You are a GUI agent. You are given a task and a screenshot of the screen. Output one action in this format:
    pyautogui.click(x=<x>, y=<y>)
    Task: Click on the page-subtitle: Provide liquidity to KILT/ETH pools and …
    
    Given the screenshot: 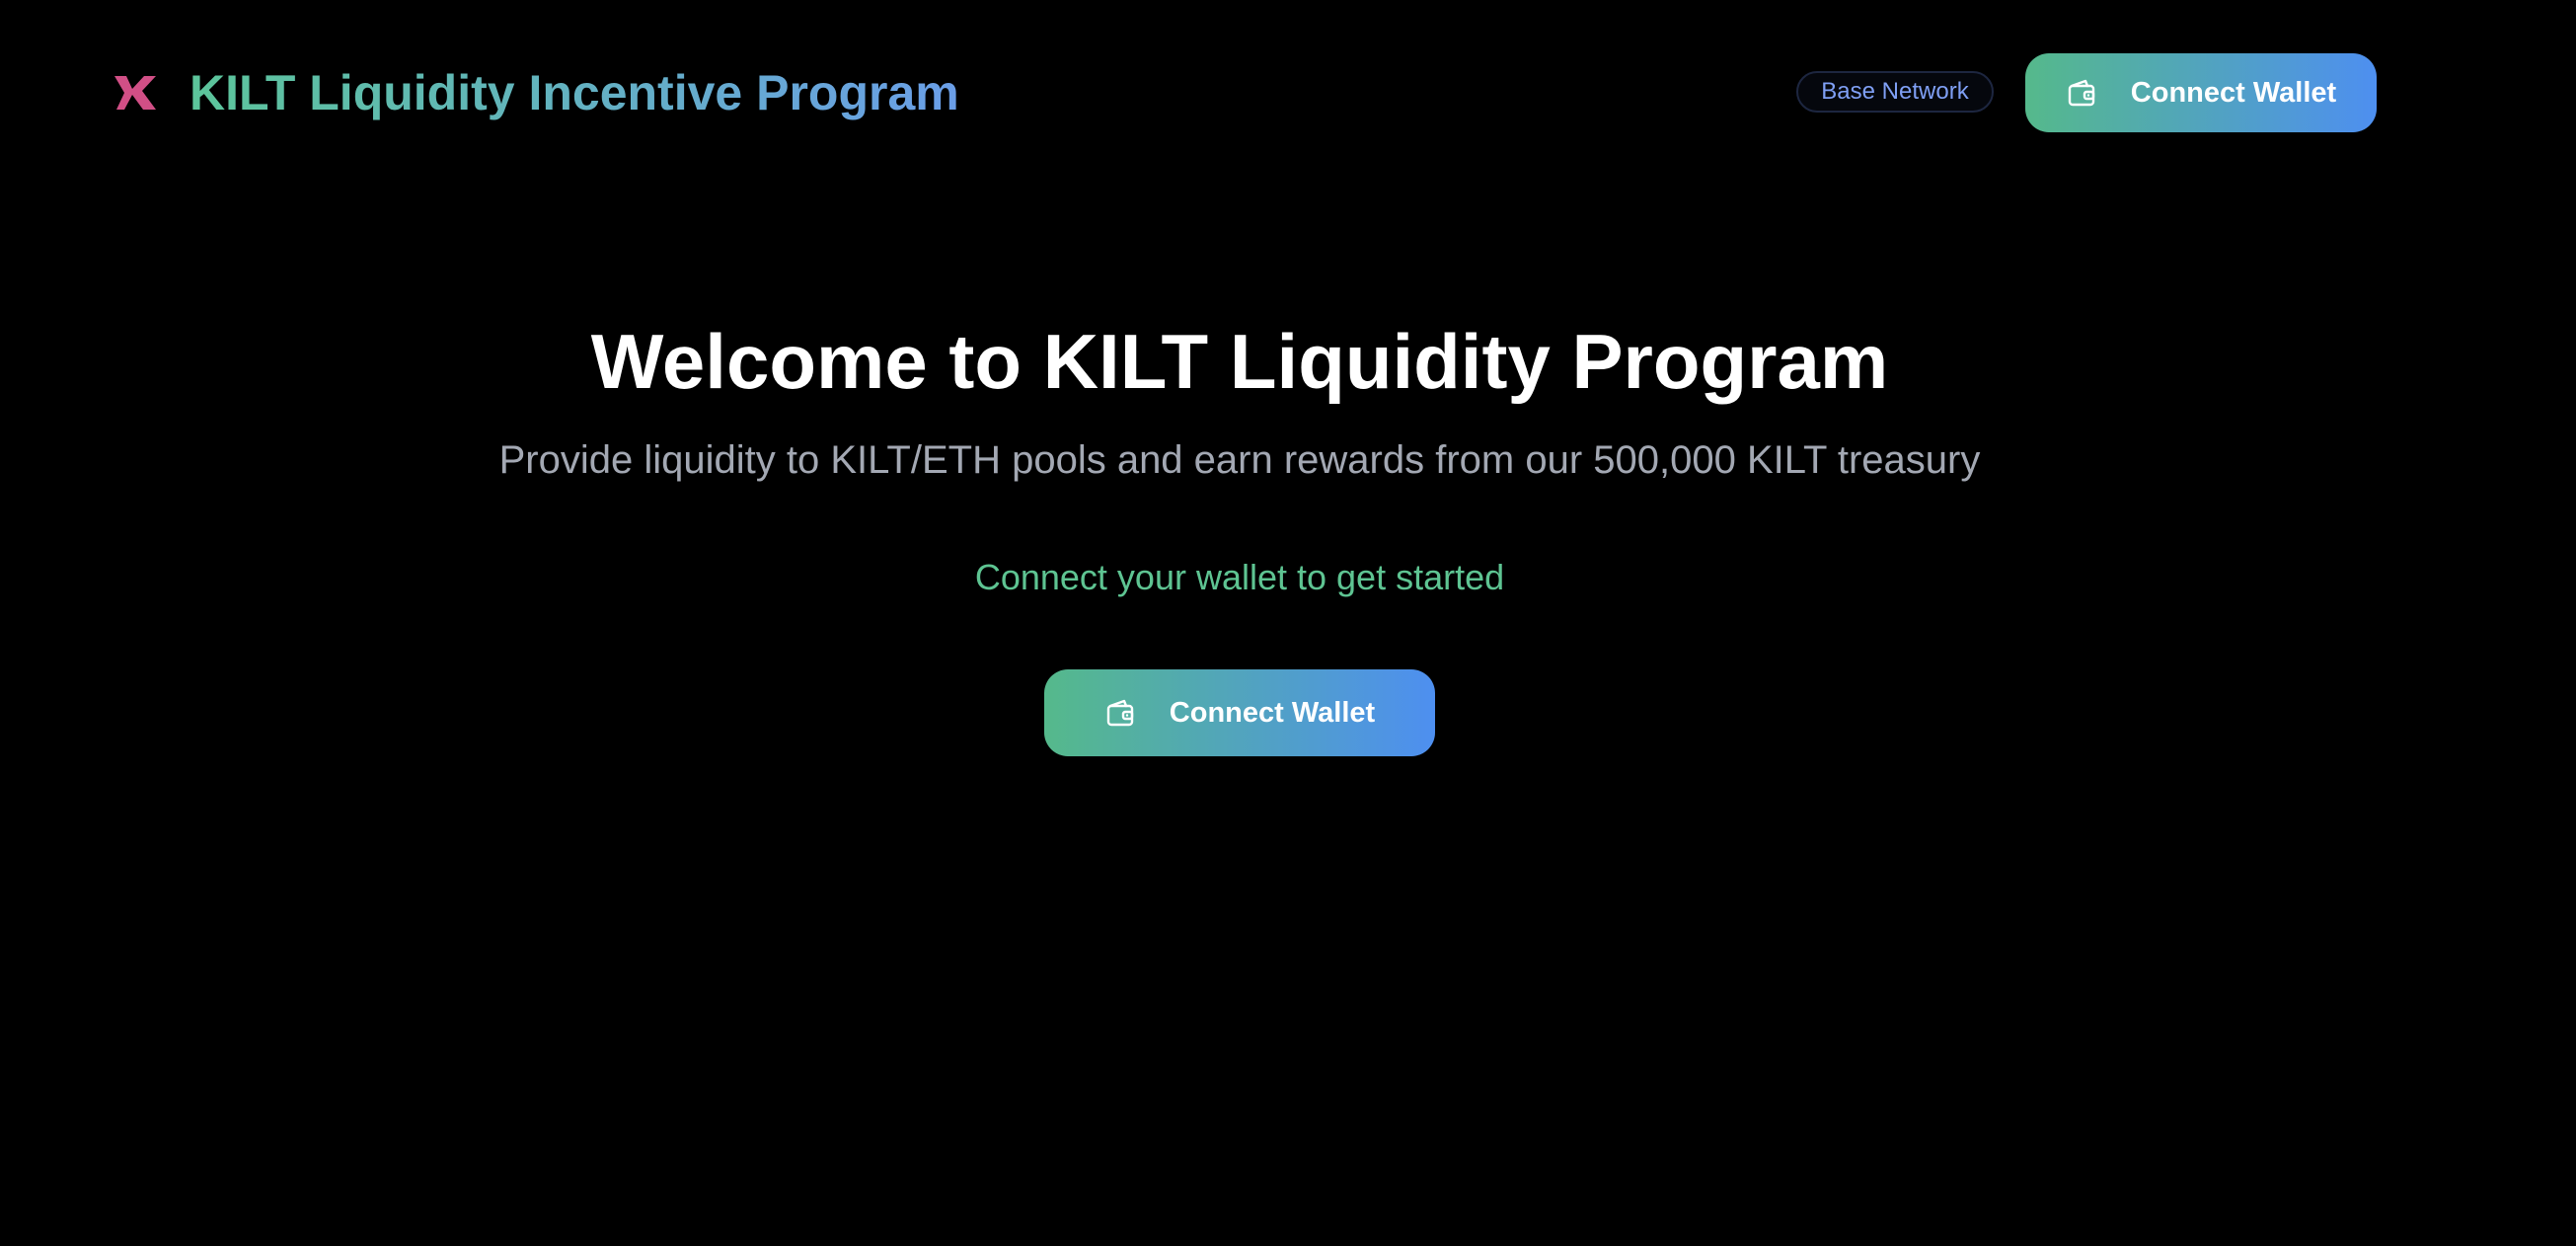 What is the action you would take?
    pyautogui.click(x=1239, y=460)
    